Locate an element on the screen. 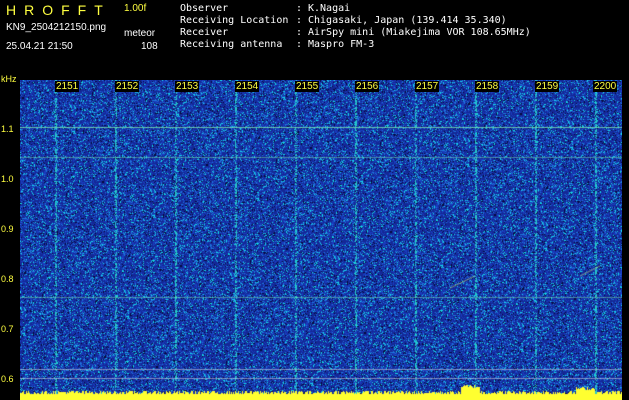 This screenshot has height=400, width=629. datetime-label: 25.04.21 21:50 is located at coordinates (39, 46).